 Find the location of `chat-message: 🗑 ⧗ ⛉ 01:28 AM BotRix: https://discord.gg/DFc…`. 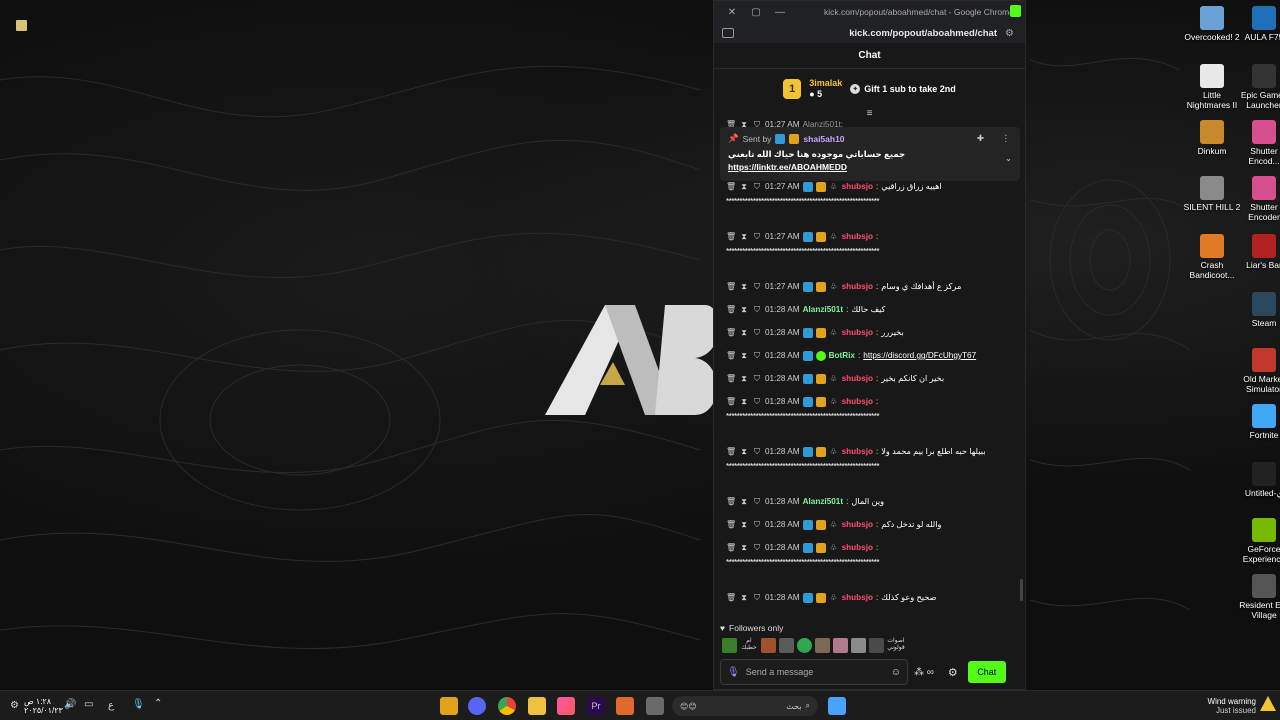

chat-message: 🗑 ⧗ ⛉ 01:28 AM BotRix: https://discord.gg/DFc… is located at coordinates (870, 355).